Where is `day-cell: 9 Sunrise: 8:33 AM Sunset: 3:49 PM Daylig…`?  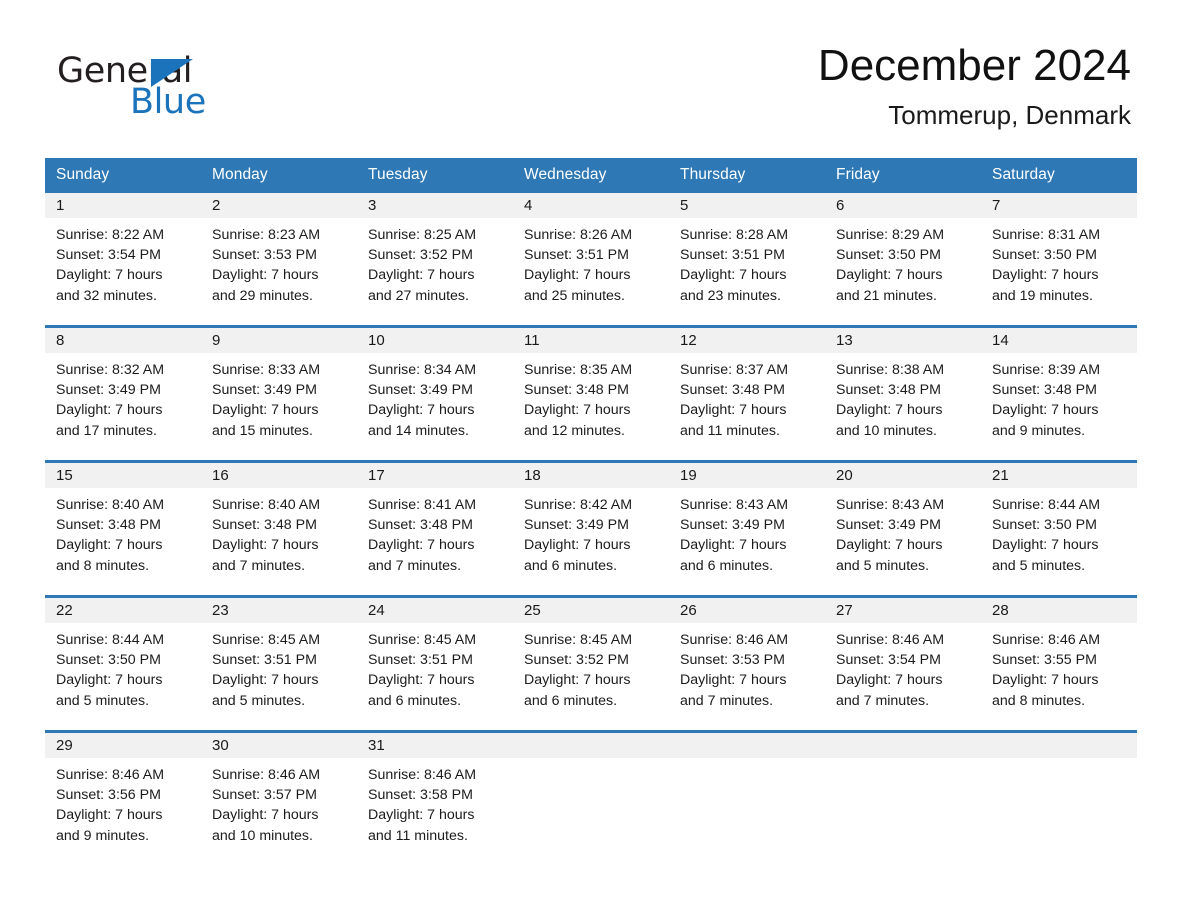
day-cell: 9 Sunrise: 8:33 AM Sunset: 3:49 PM Daylig… is located at coordinates (279, 393).